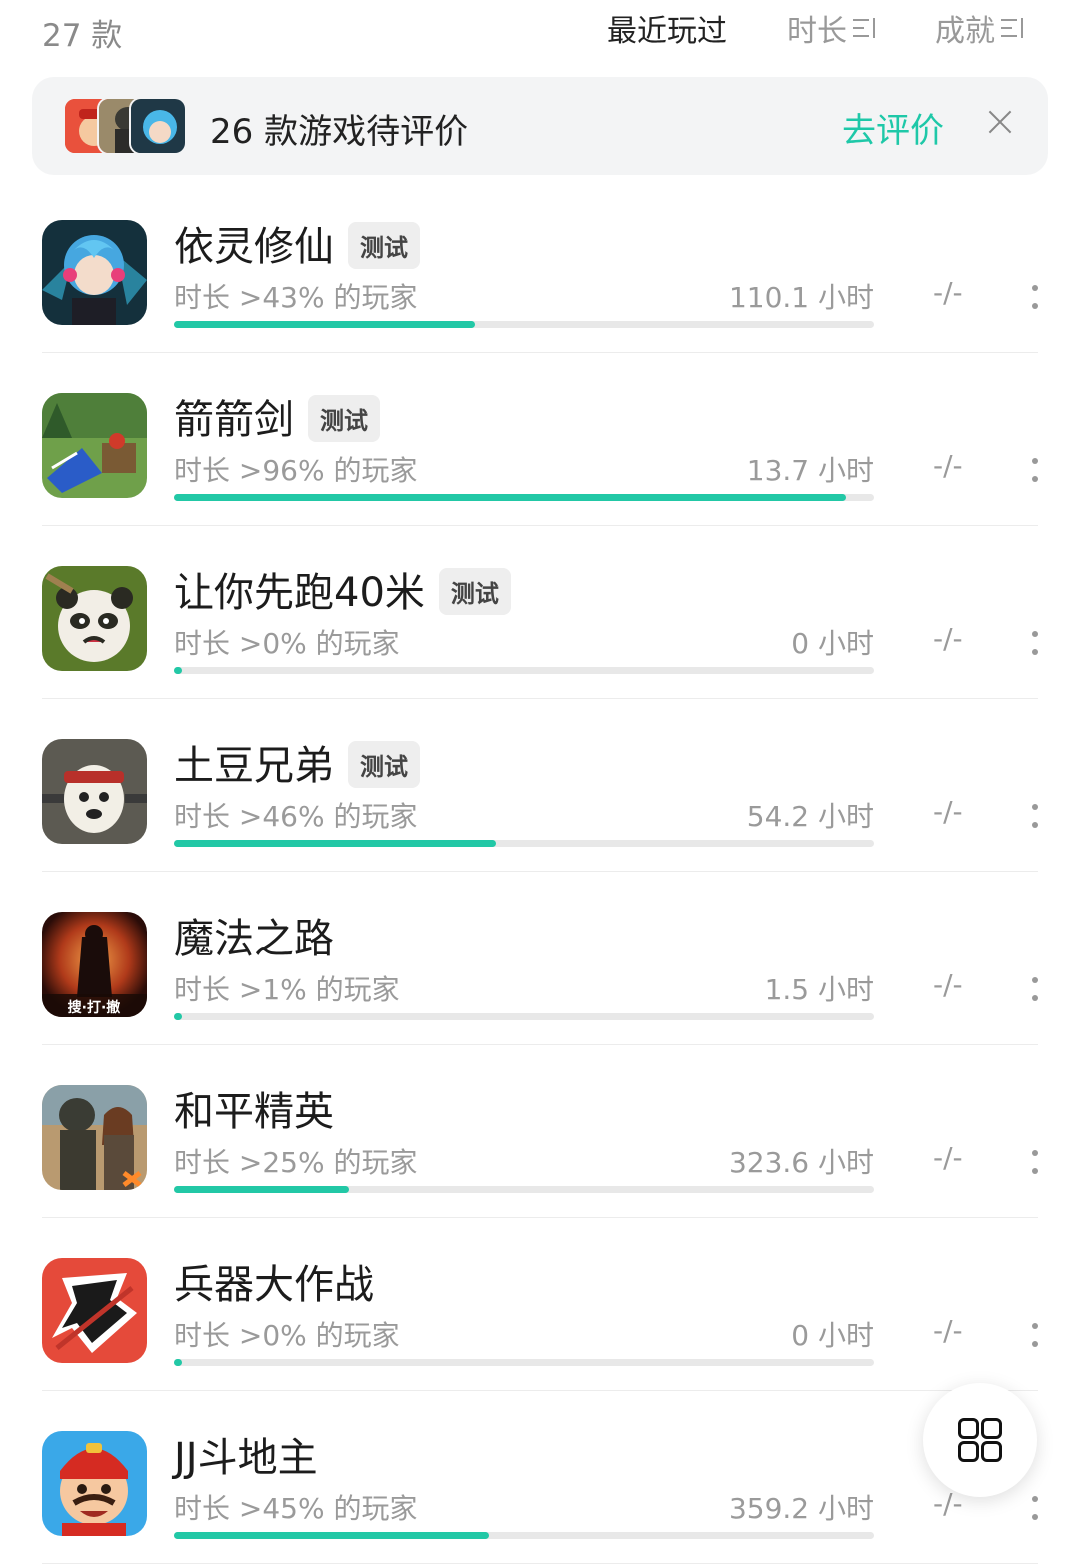  What do you see at coordinates (254, 247) in the screenshot?
I see `game-title: 依灵修仙` at bounding box center [254, 247].